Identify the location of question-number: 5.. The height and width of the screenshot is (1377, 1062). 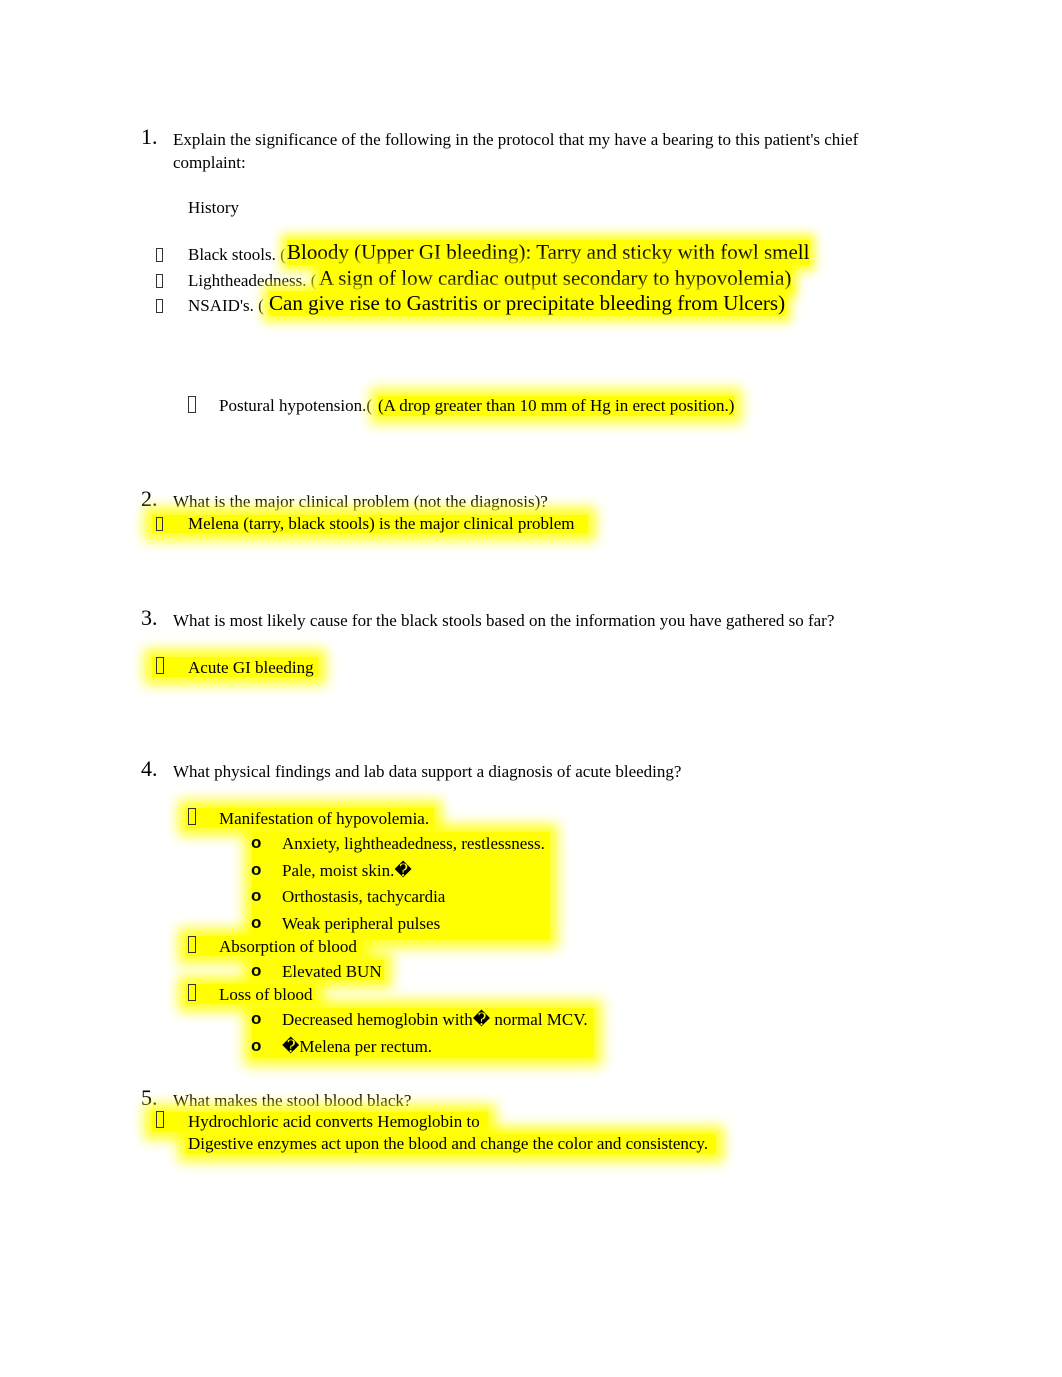
(149, 1097).